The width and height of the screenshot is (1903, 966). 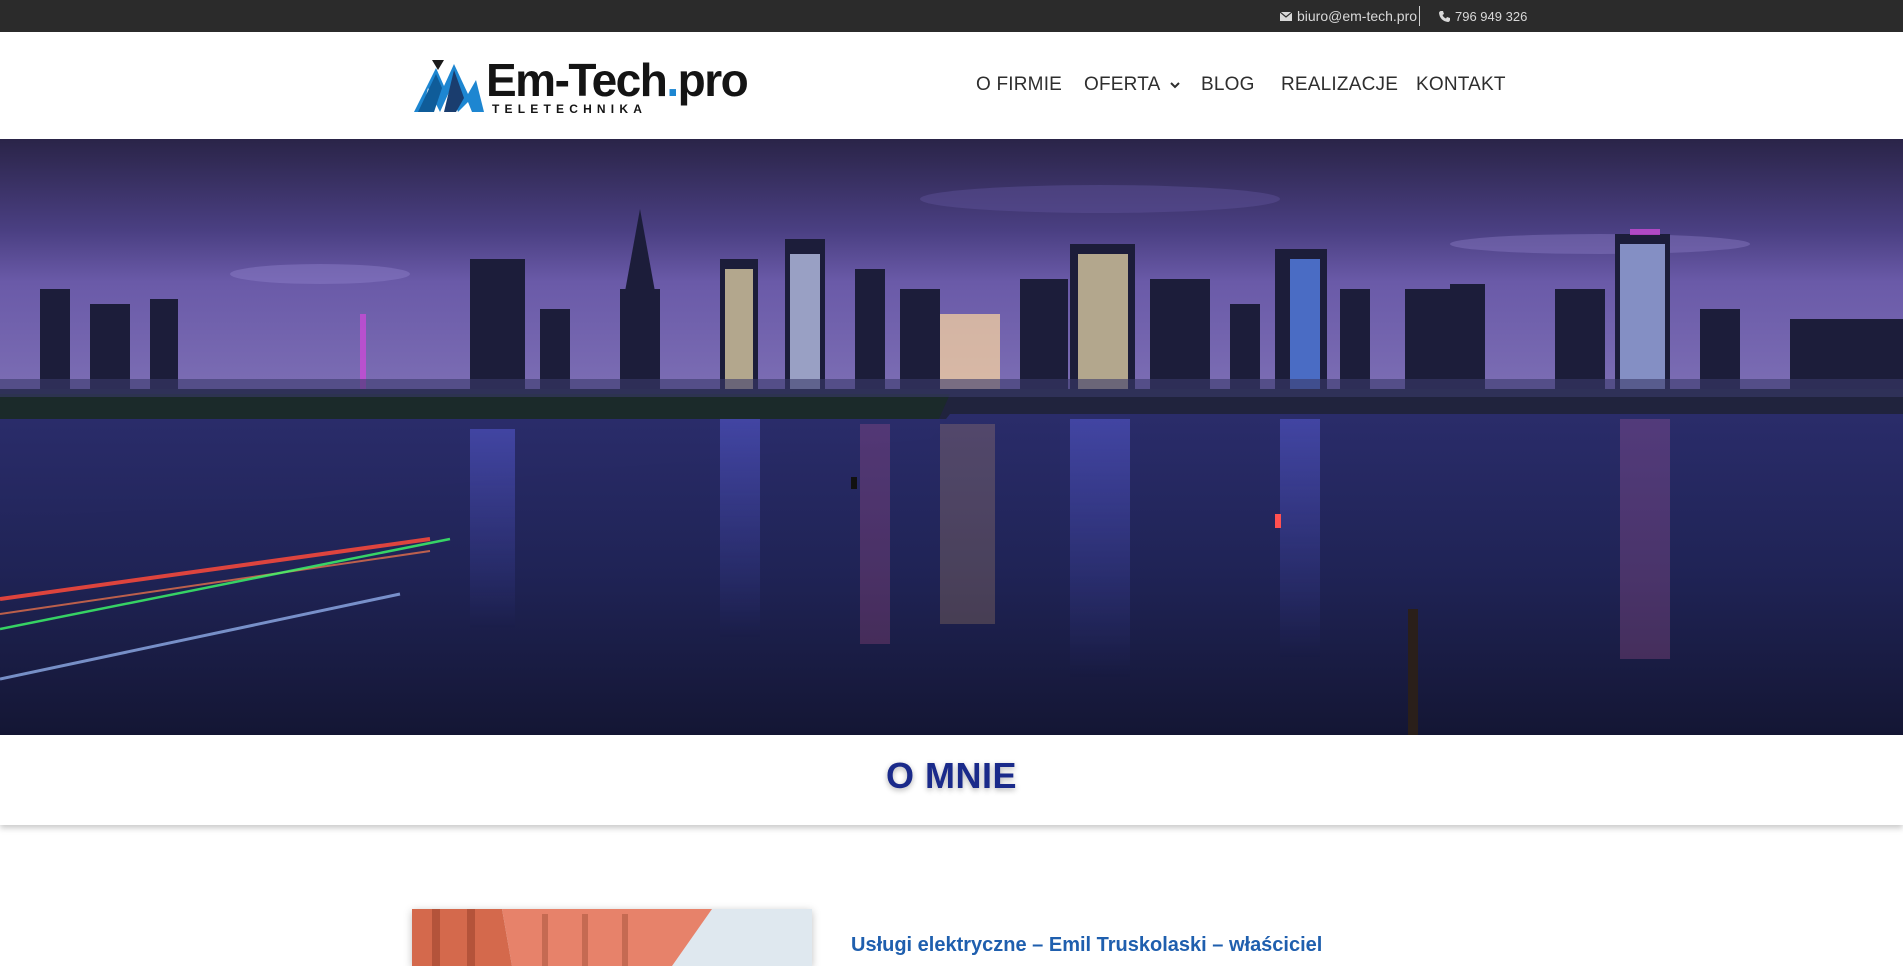 I want to click on chevron-down-icon, so click(x=1174, y=84).